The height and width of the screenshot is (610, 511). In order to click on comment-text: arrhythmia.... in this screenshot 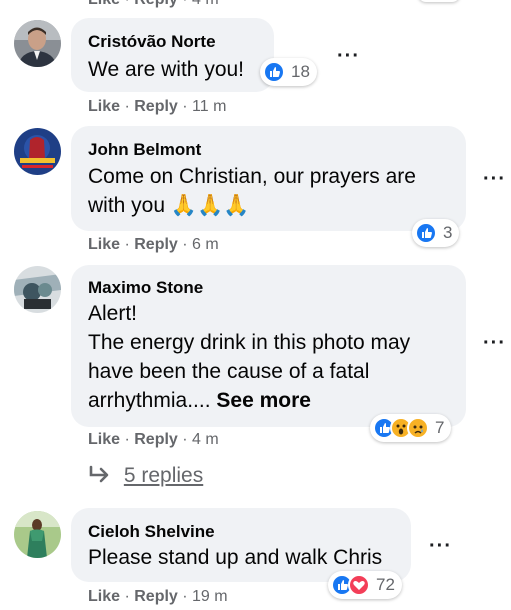, I will do `click(149, 400)`.